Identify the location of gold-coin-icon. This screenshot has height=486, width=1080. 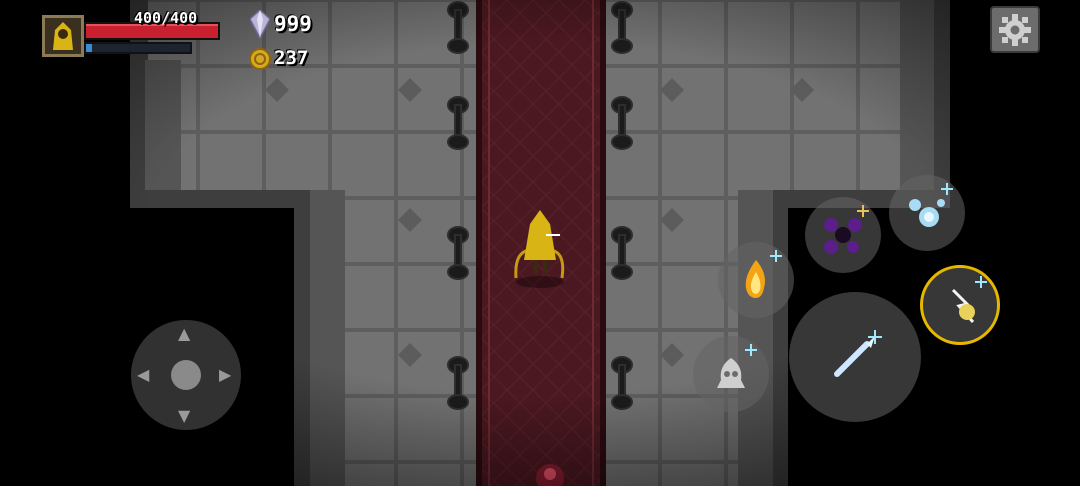
(260, 59).